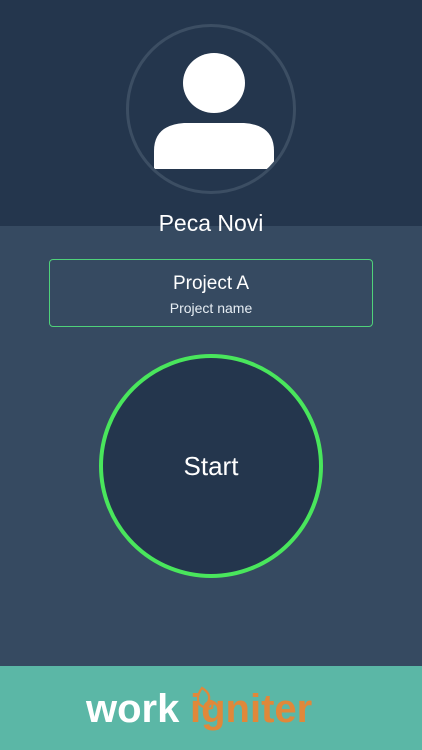  I want to click on footer-bar: work igniter, so click(211, 708).